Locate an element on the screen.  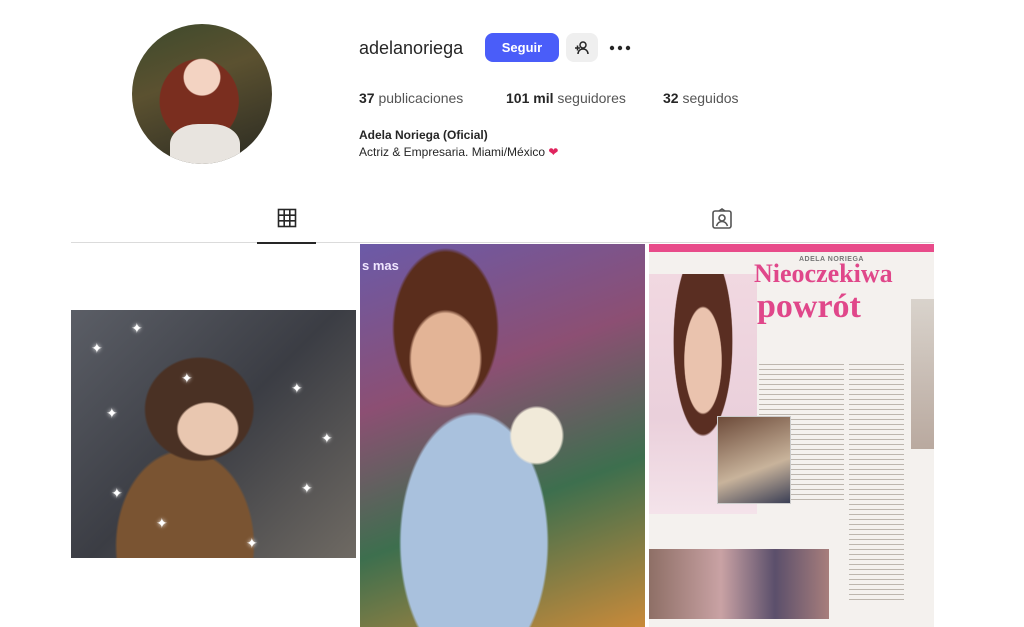
profile-bio: Actriz & Empresaria. Miami/México ❤ is located at coordinates (458, 152).